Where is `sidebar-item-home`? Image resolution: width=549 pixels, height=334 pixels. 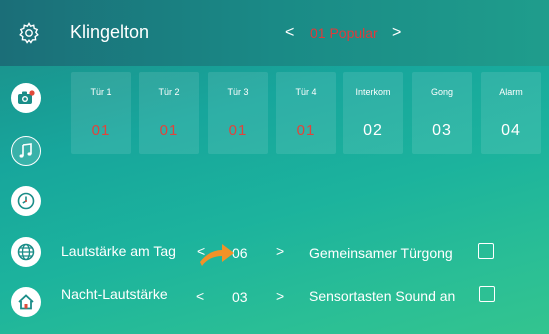
sidebar-item-home is located at coordinates (26, 302).